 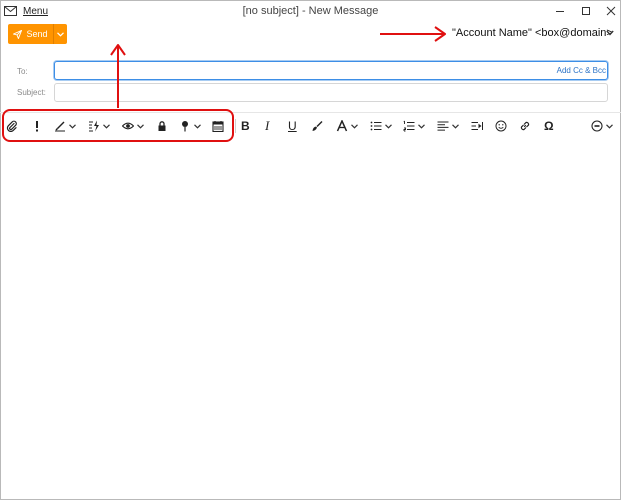 I want to click on align-button, so click(x=448, y=126).